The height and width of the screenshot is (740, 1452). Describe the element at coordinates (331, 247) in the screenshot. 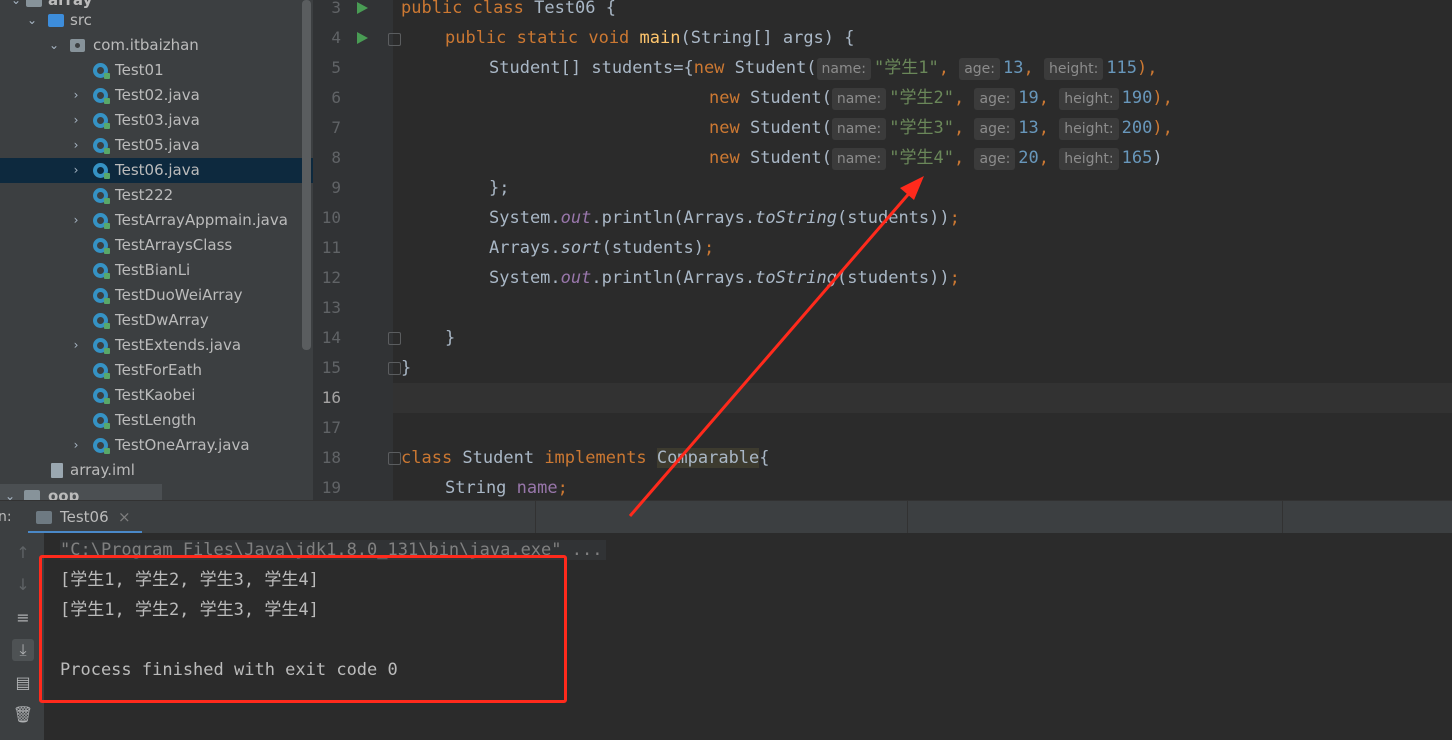

I see `line-number: 11` at that location.